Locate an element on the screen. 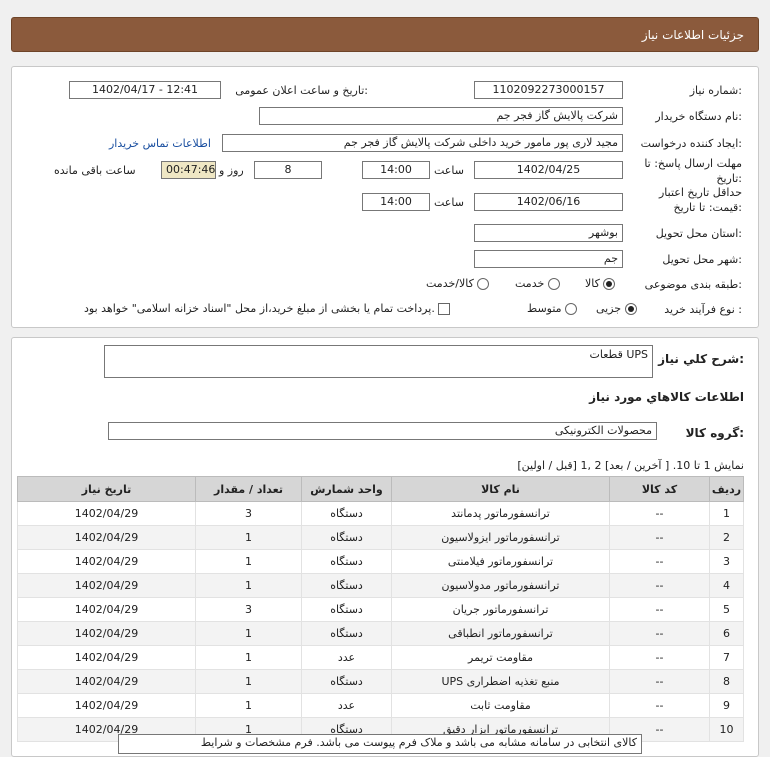 Image resolution: width=770 pixels, height=757 pixels. cell-name: ترانسفورماتور مدولاسیون is located at coordinates (500, 585).